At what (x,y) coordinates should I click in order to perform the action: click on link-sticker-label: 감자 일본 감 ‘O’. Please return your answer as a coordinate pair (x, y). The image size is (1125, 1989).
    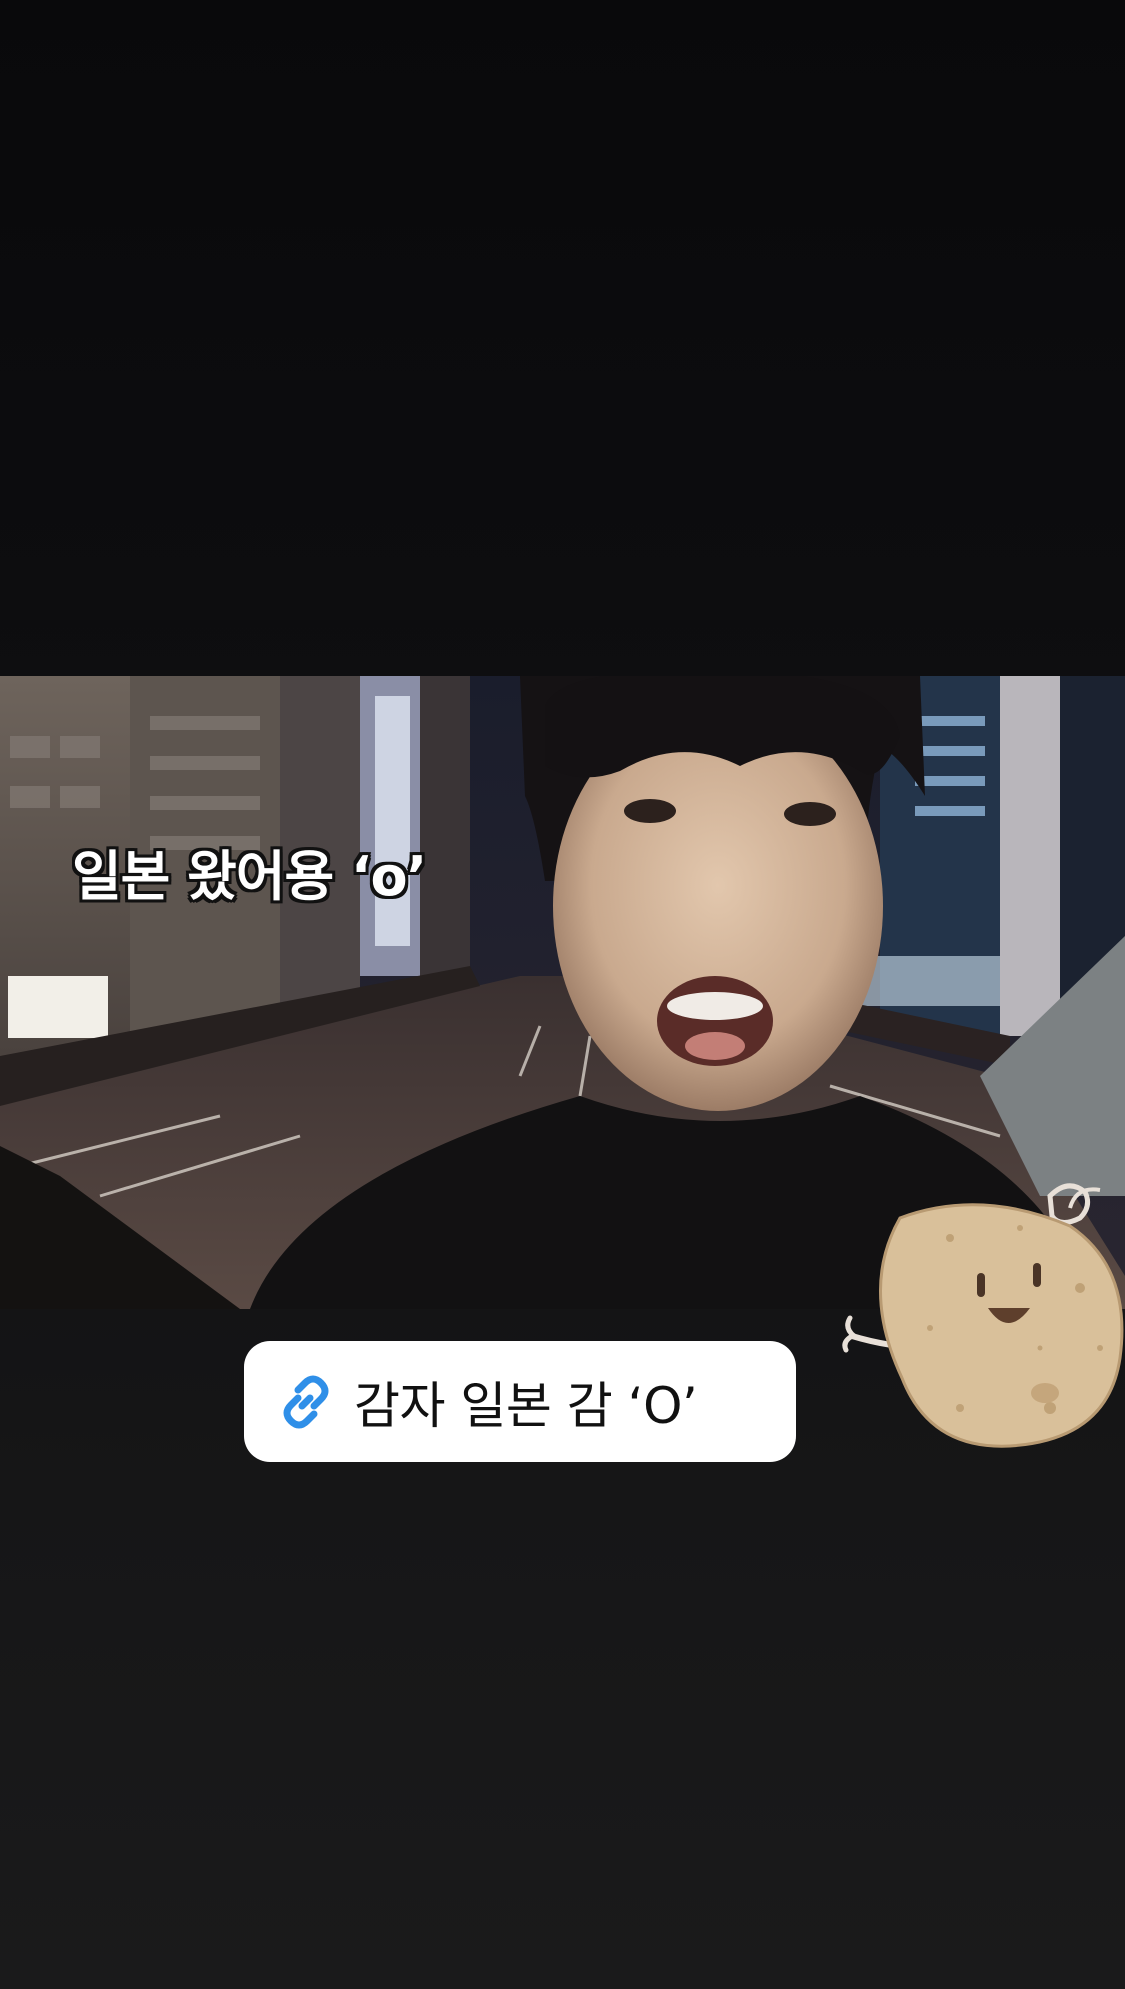
    Looking at the image, I should click on (526, 1405).